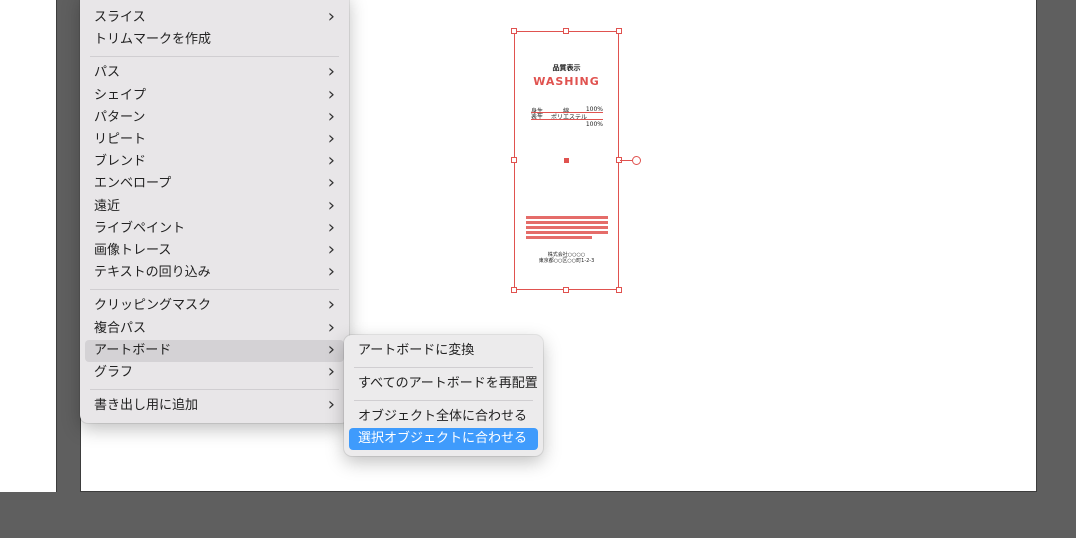 Image resolution: width=1076 pixels, height=538 pixels. I want to click on menu-item: アートボードに変換, so click(443, 351).